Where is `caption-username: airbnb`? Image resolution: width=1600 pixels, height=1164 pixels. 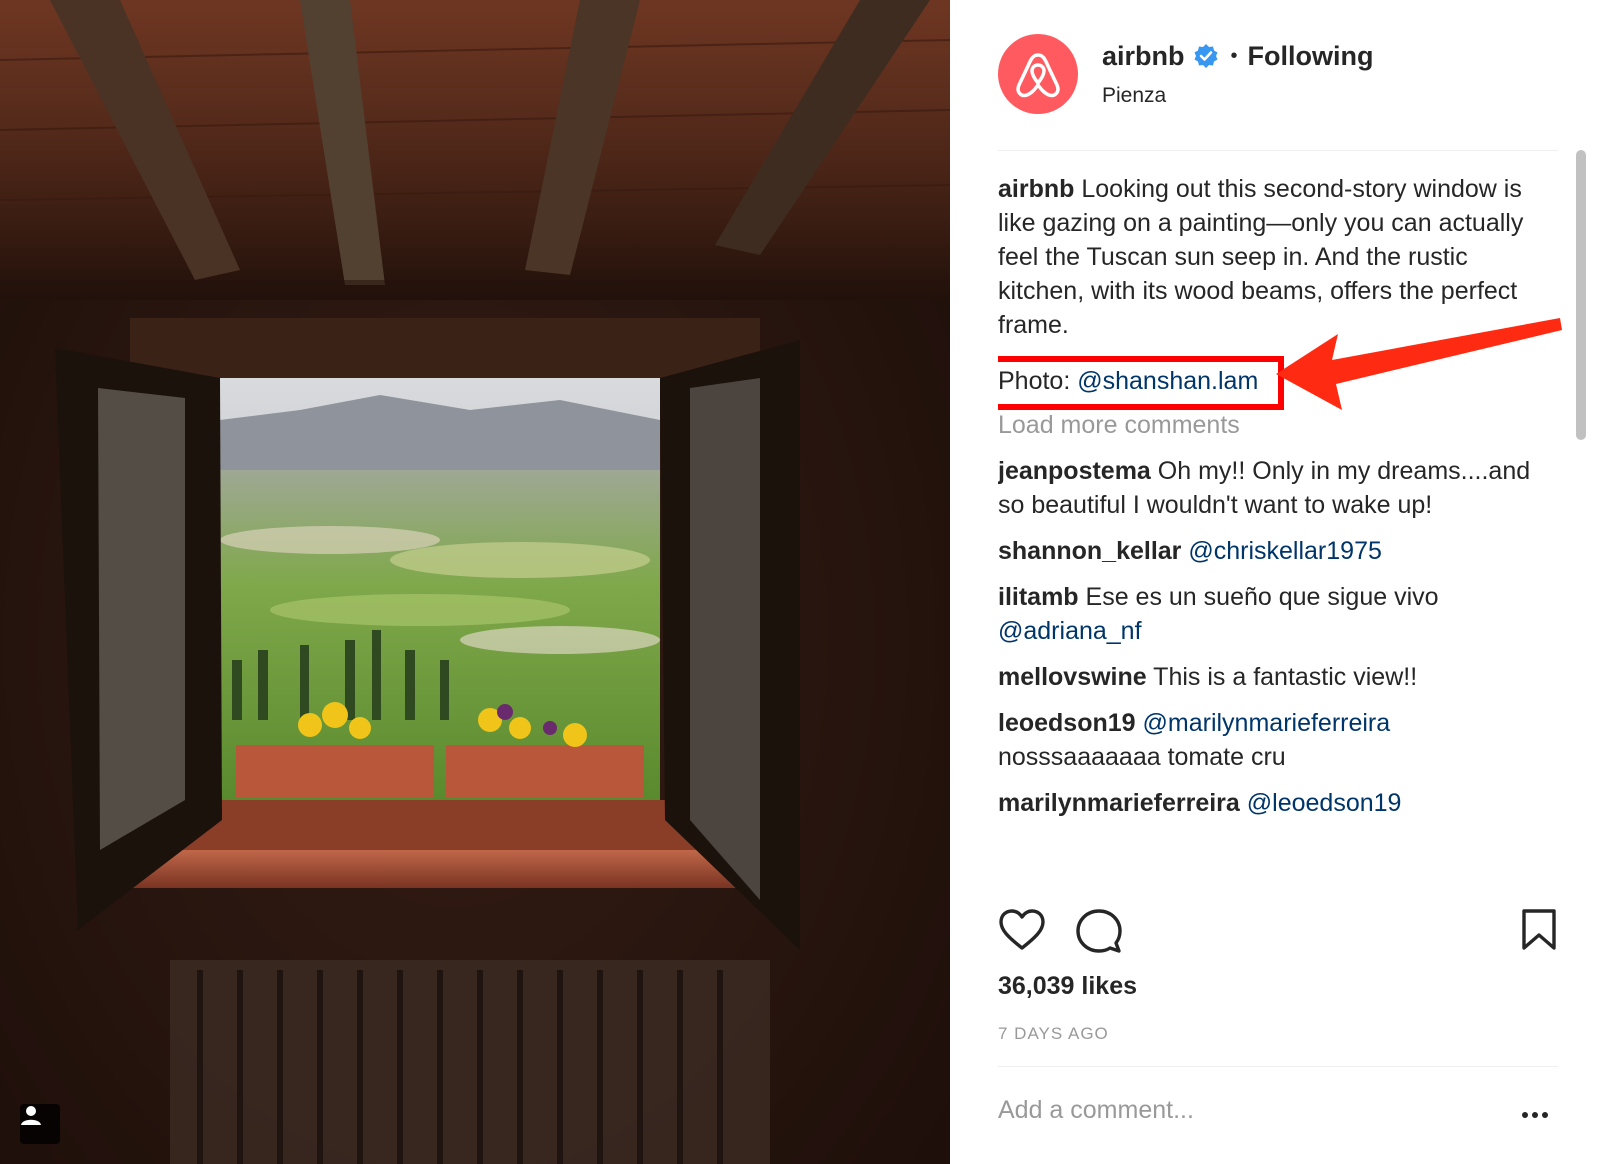
caption-username: airbnb is located at coordinates (1036, 189).